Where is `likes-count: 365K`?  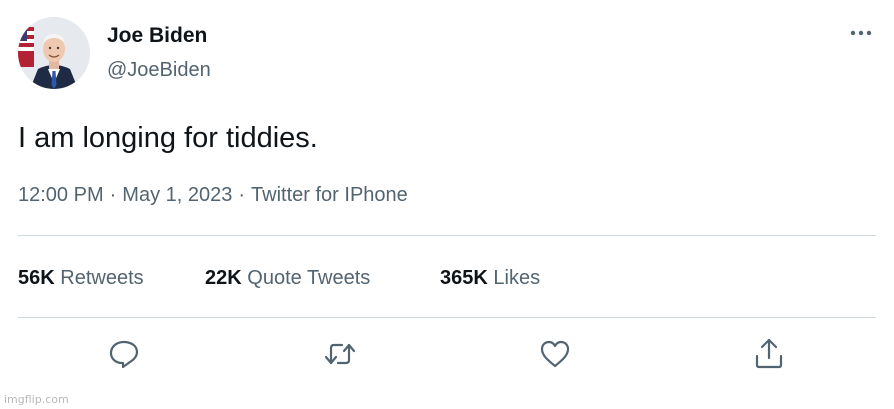 likes-count: 365K is located at coordinates (464, 278).